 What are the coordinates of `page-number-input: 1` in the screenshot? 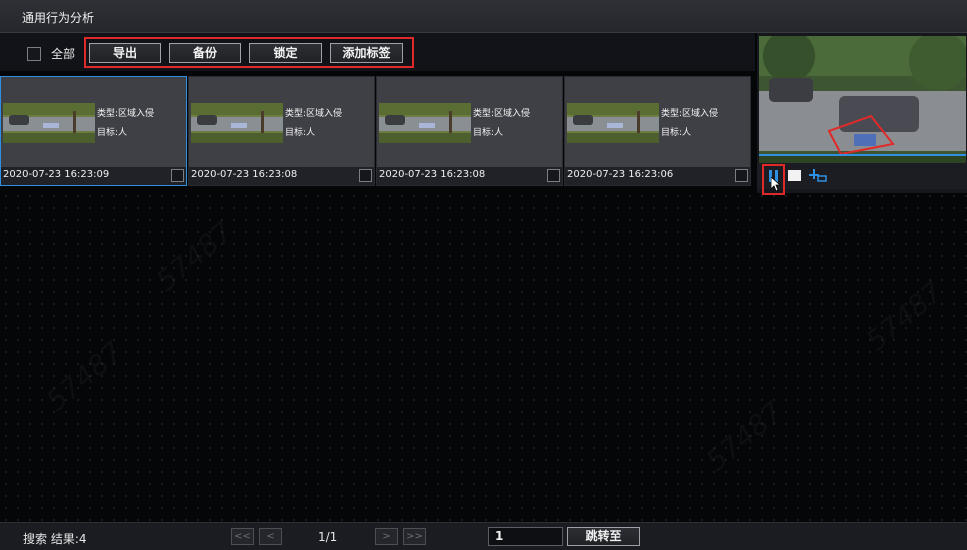 It's located at (525, 536).